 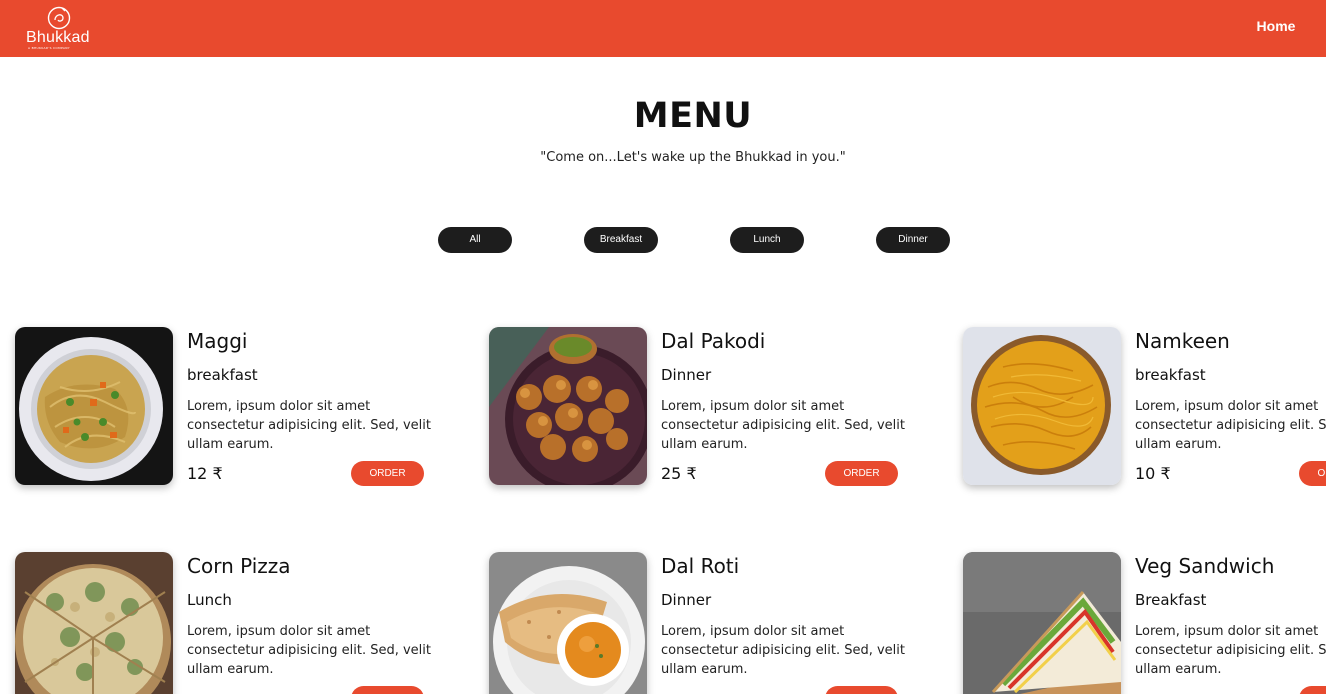 I want to click on food-image-veg-sandwich, so click(x=1042, y=623).